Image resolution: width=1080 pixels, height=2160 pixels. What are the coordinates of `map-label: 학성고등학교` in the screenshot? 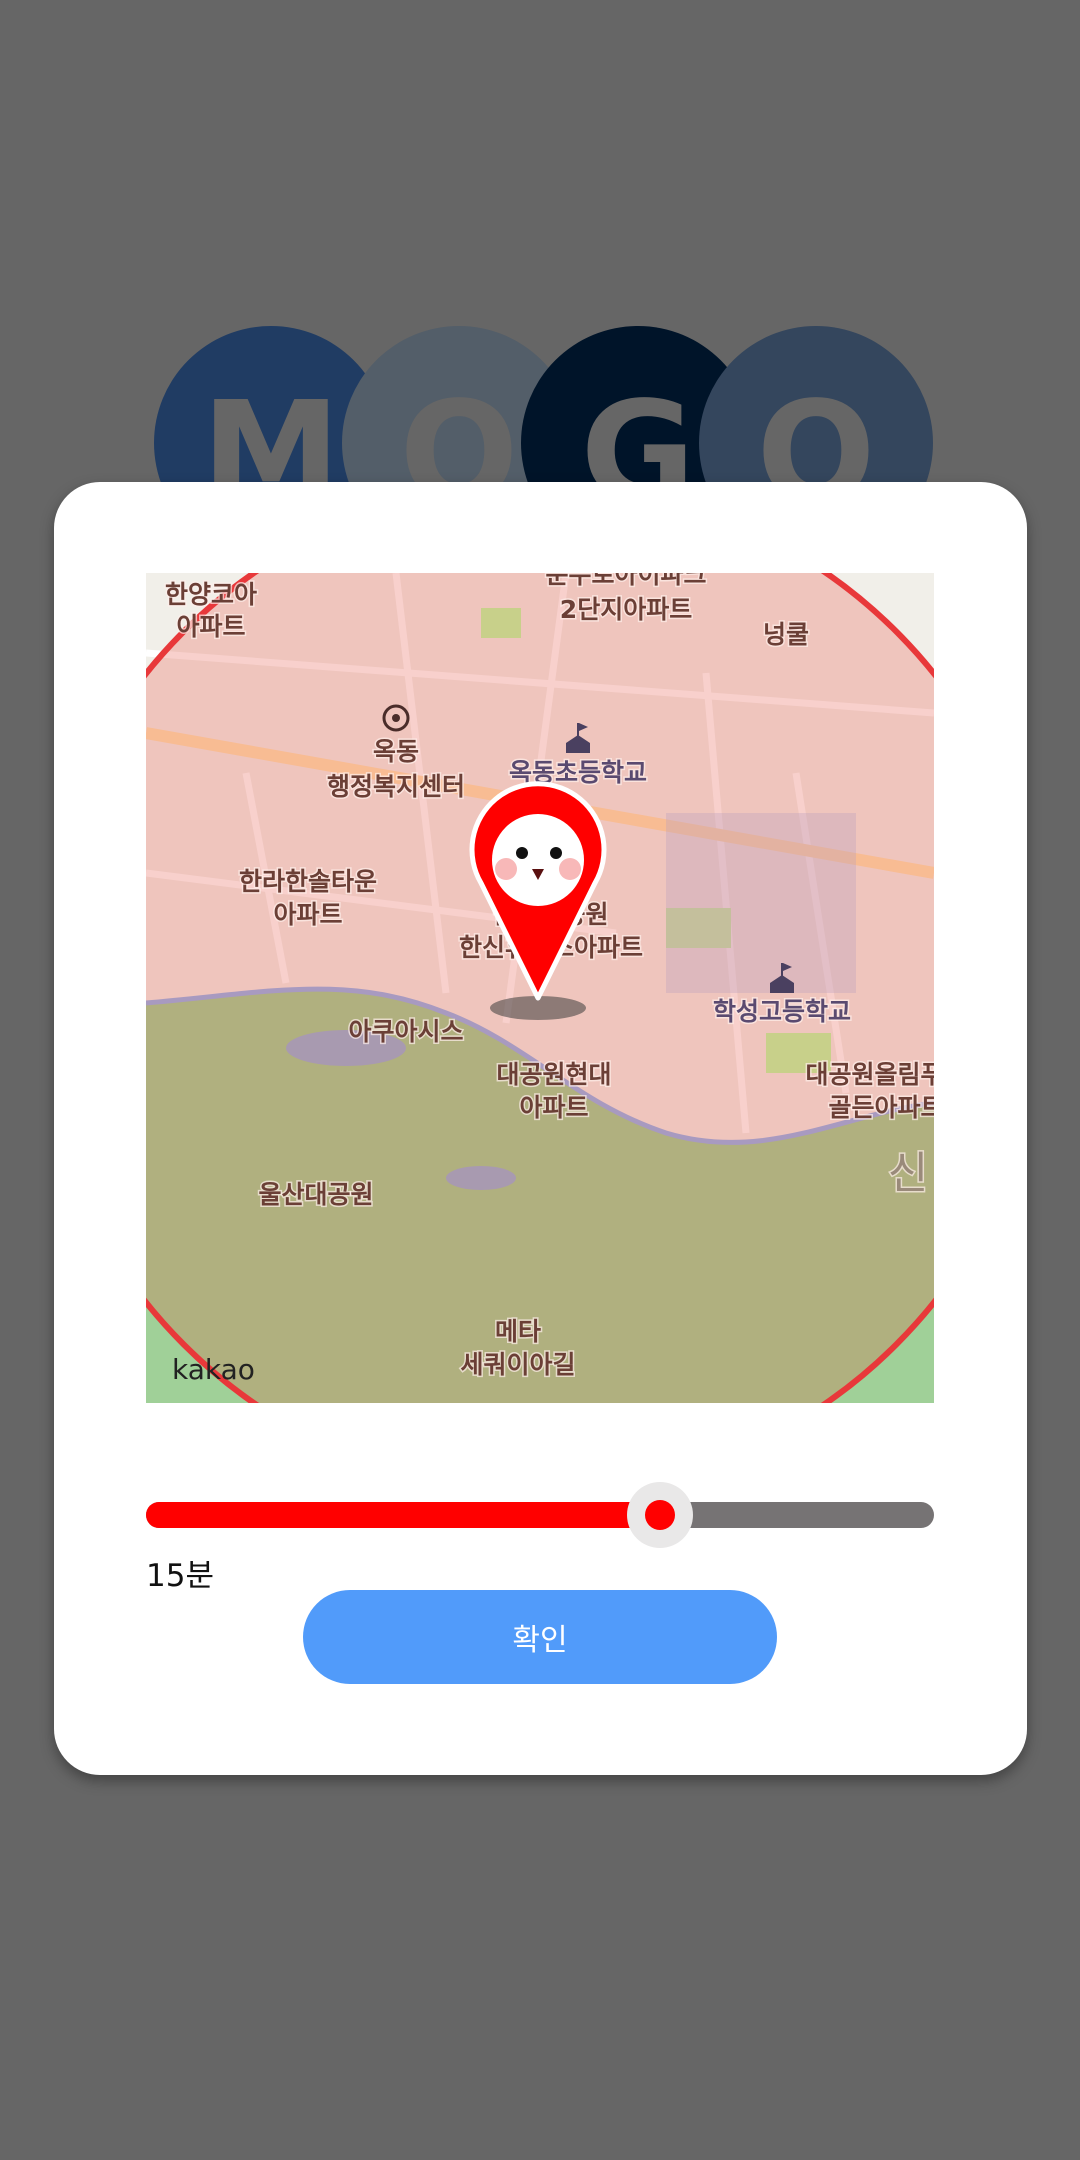 It's located at (782, 1011).